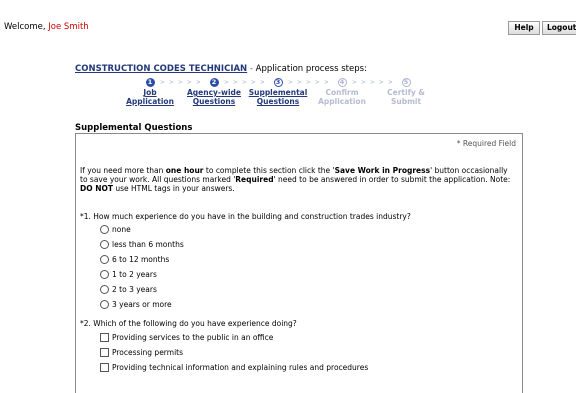 The width and height of the screenshot is (576, 393). Describe the element at coordinates (269, 170) in the screenshot. I see `intro-text-part: to complete this section click the '` at that location.